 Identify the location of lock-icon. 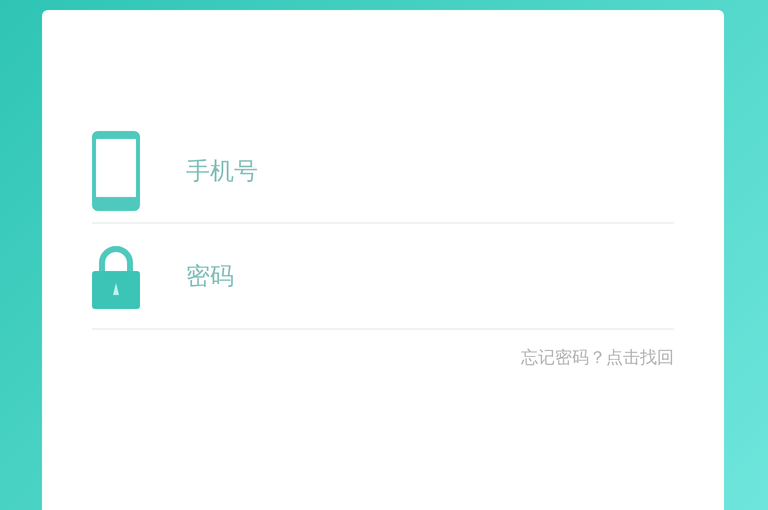
(116, 276).